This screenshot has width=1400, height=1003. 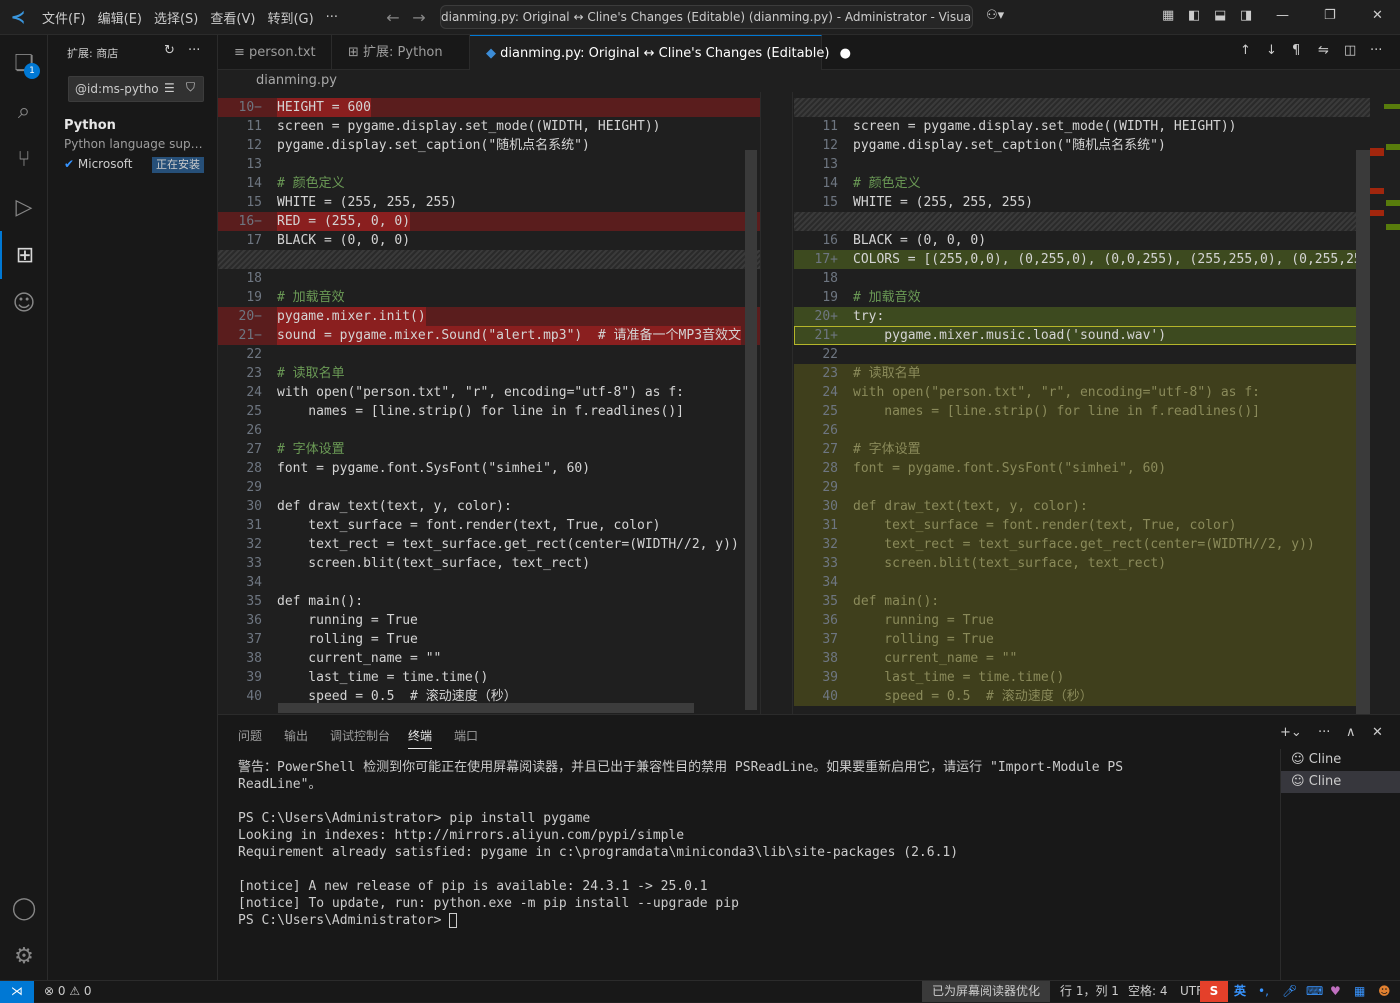 I want to click on clear-filter-icon: ☰, so click(x=169, y=88).